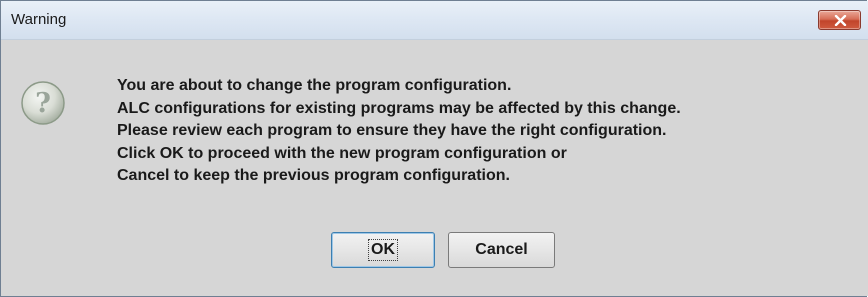  I want to click on ok-button: OK, so click(383, 250).